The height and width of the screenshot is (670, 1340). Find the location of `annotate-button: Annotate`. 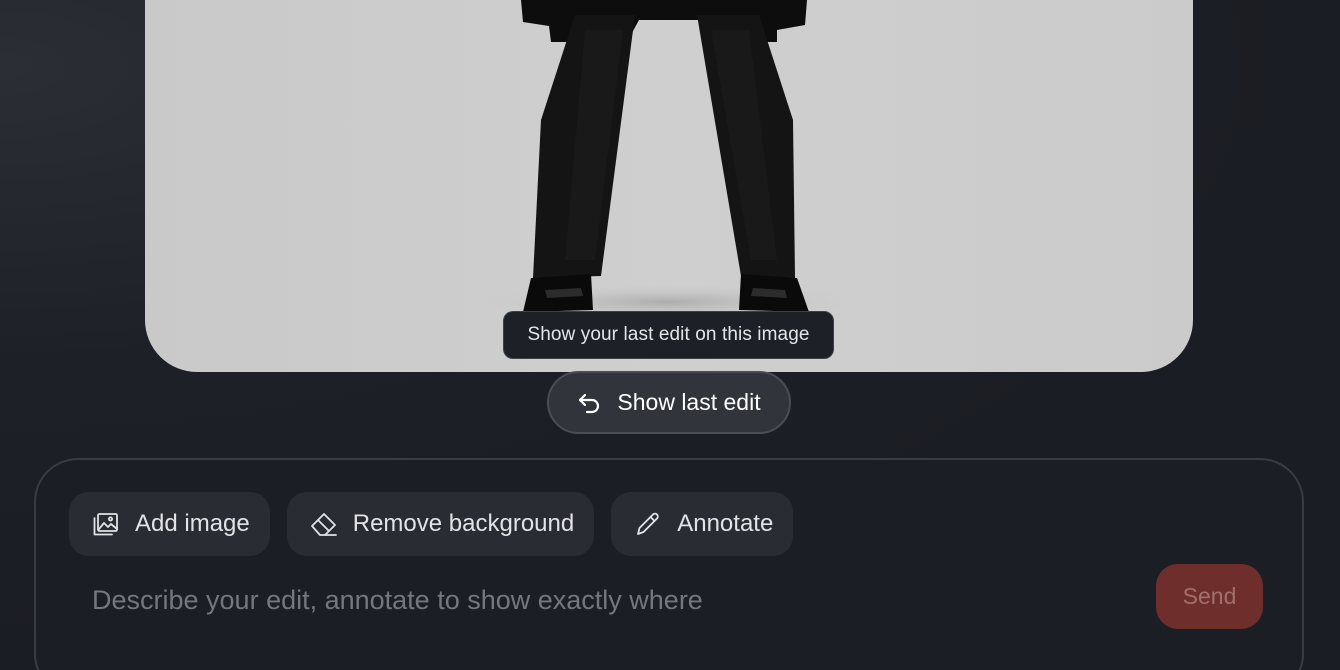

annotate-button: Annotate is located at coordinates (702, 524).